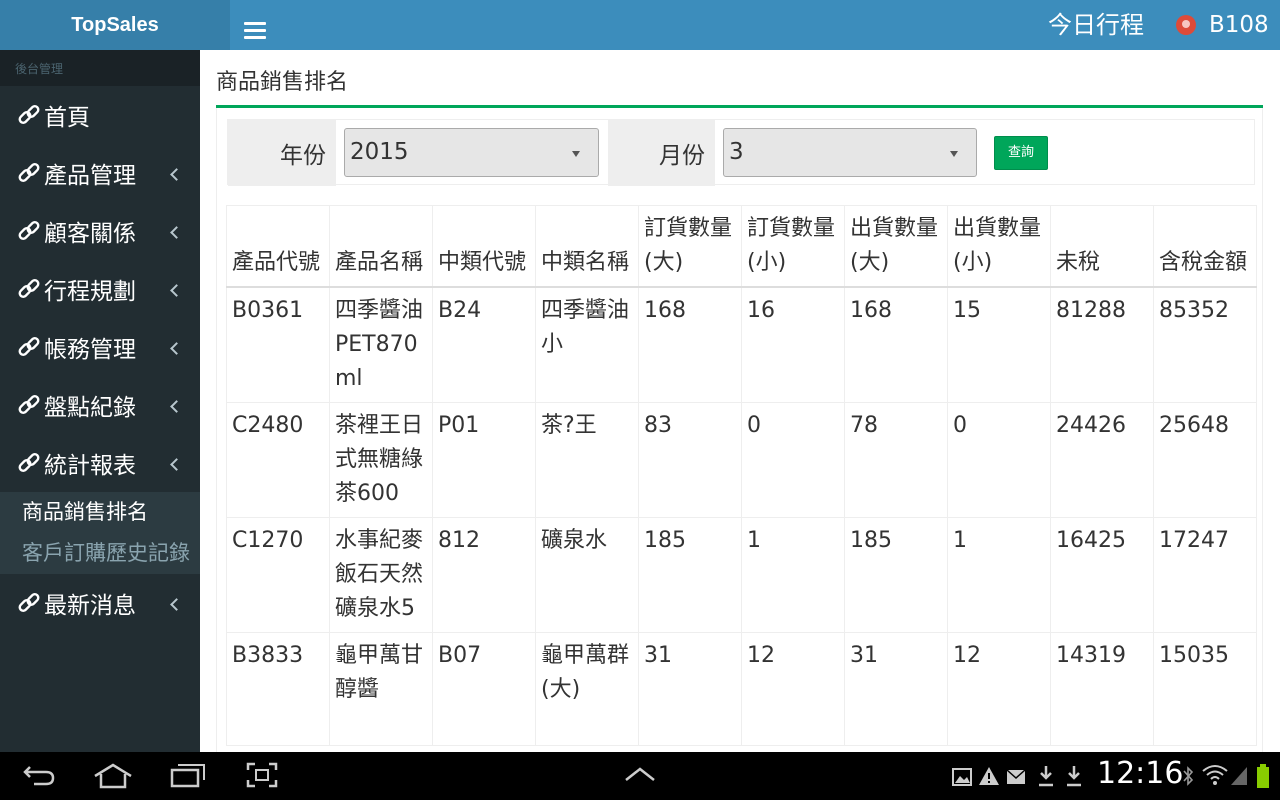  Describe the element at coordinates (278, 345) in the screenshot. I see `table-cell: B0361` at that location.